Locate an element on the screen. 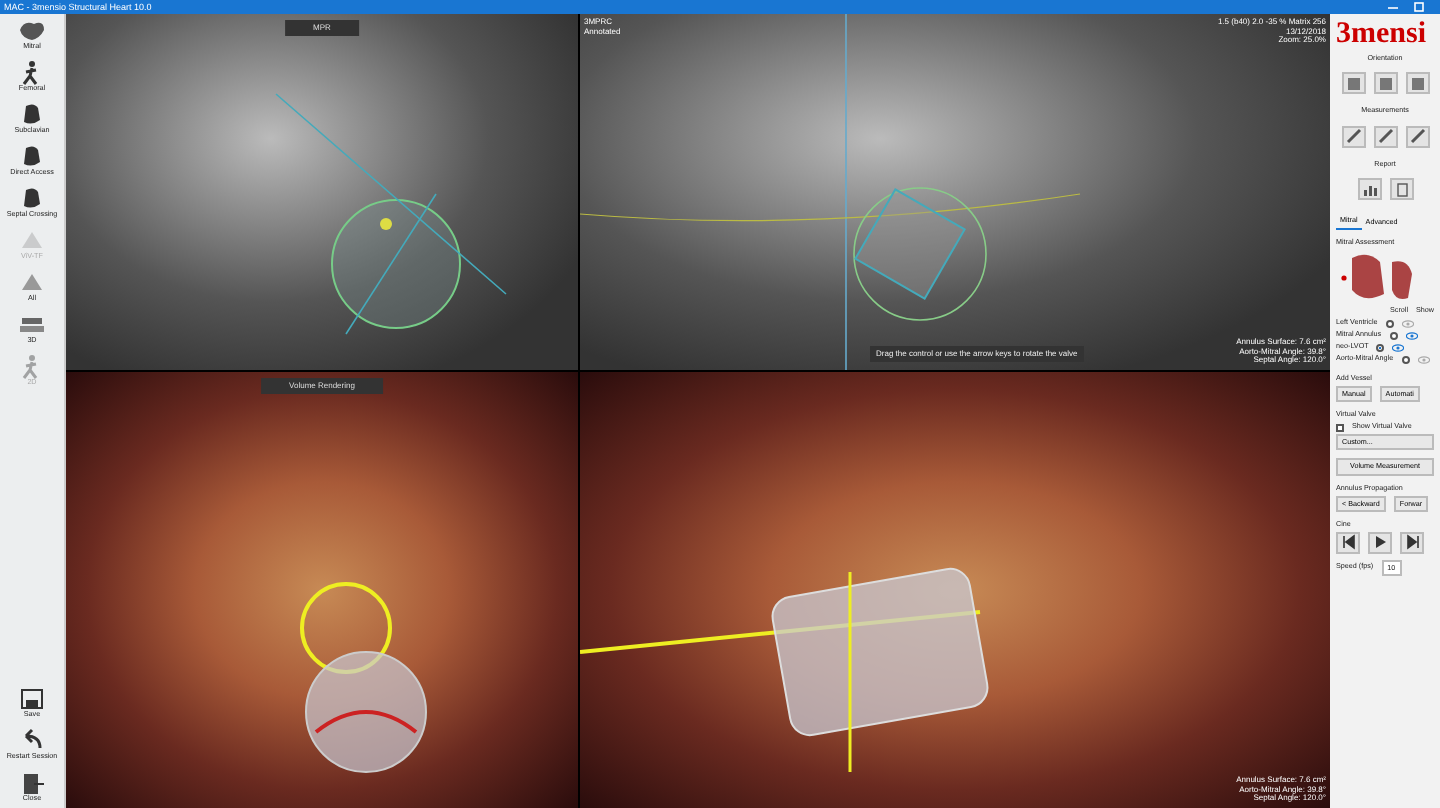 The image size is (1440, 808). logo-text: 3mensi is located at coordinates (1382, 34).